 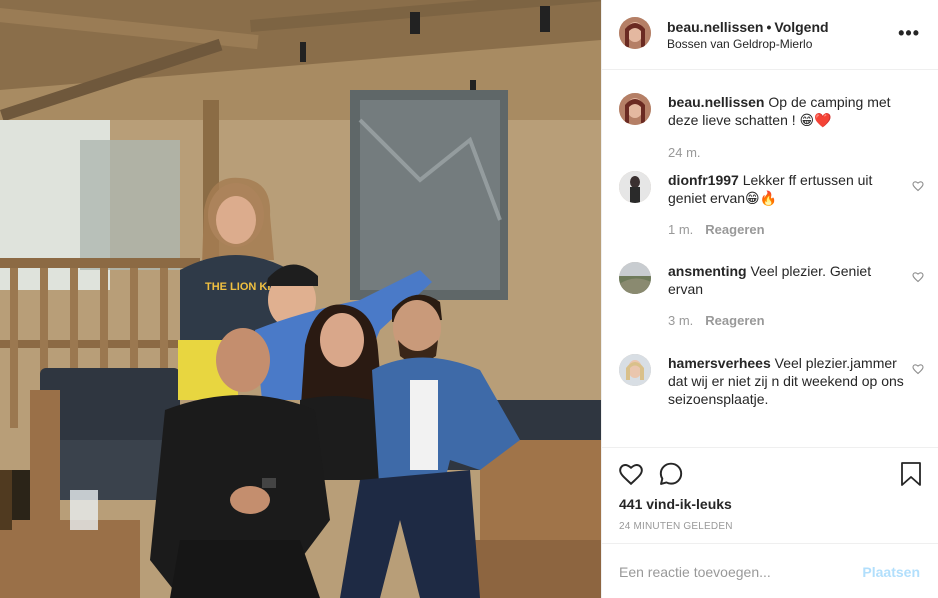 I want to click on likes-count: 441 vind-ik-leuks, so click(x=675, y=504).